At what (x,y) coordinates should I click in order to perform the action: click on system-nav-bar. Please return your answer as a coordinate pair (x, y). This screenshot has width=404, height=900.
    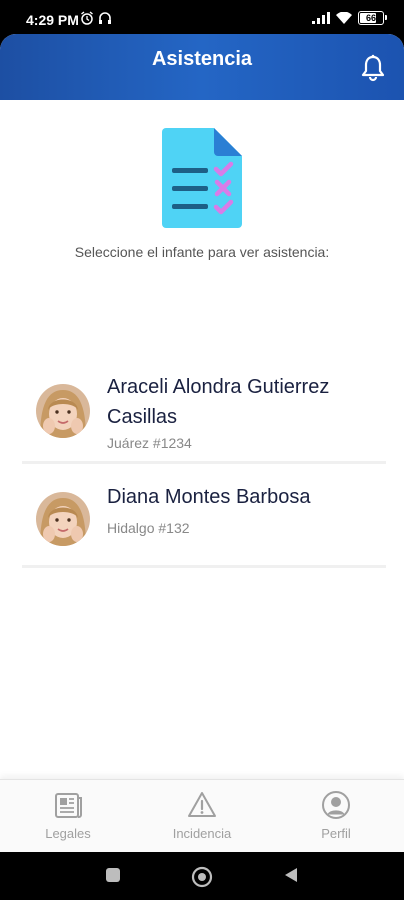
    Looking at the image, I should click on (202, 876).